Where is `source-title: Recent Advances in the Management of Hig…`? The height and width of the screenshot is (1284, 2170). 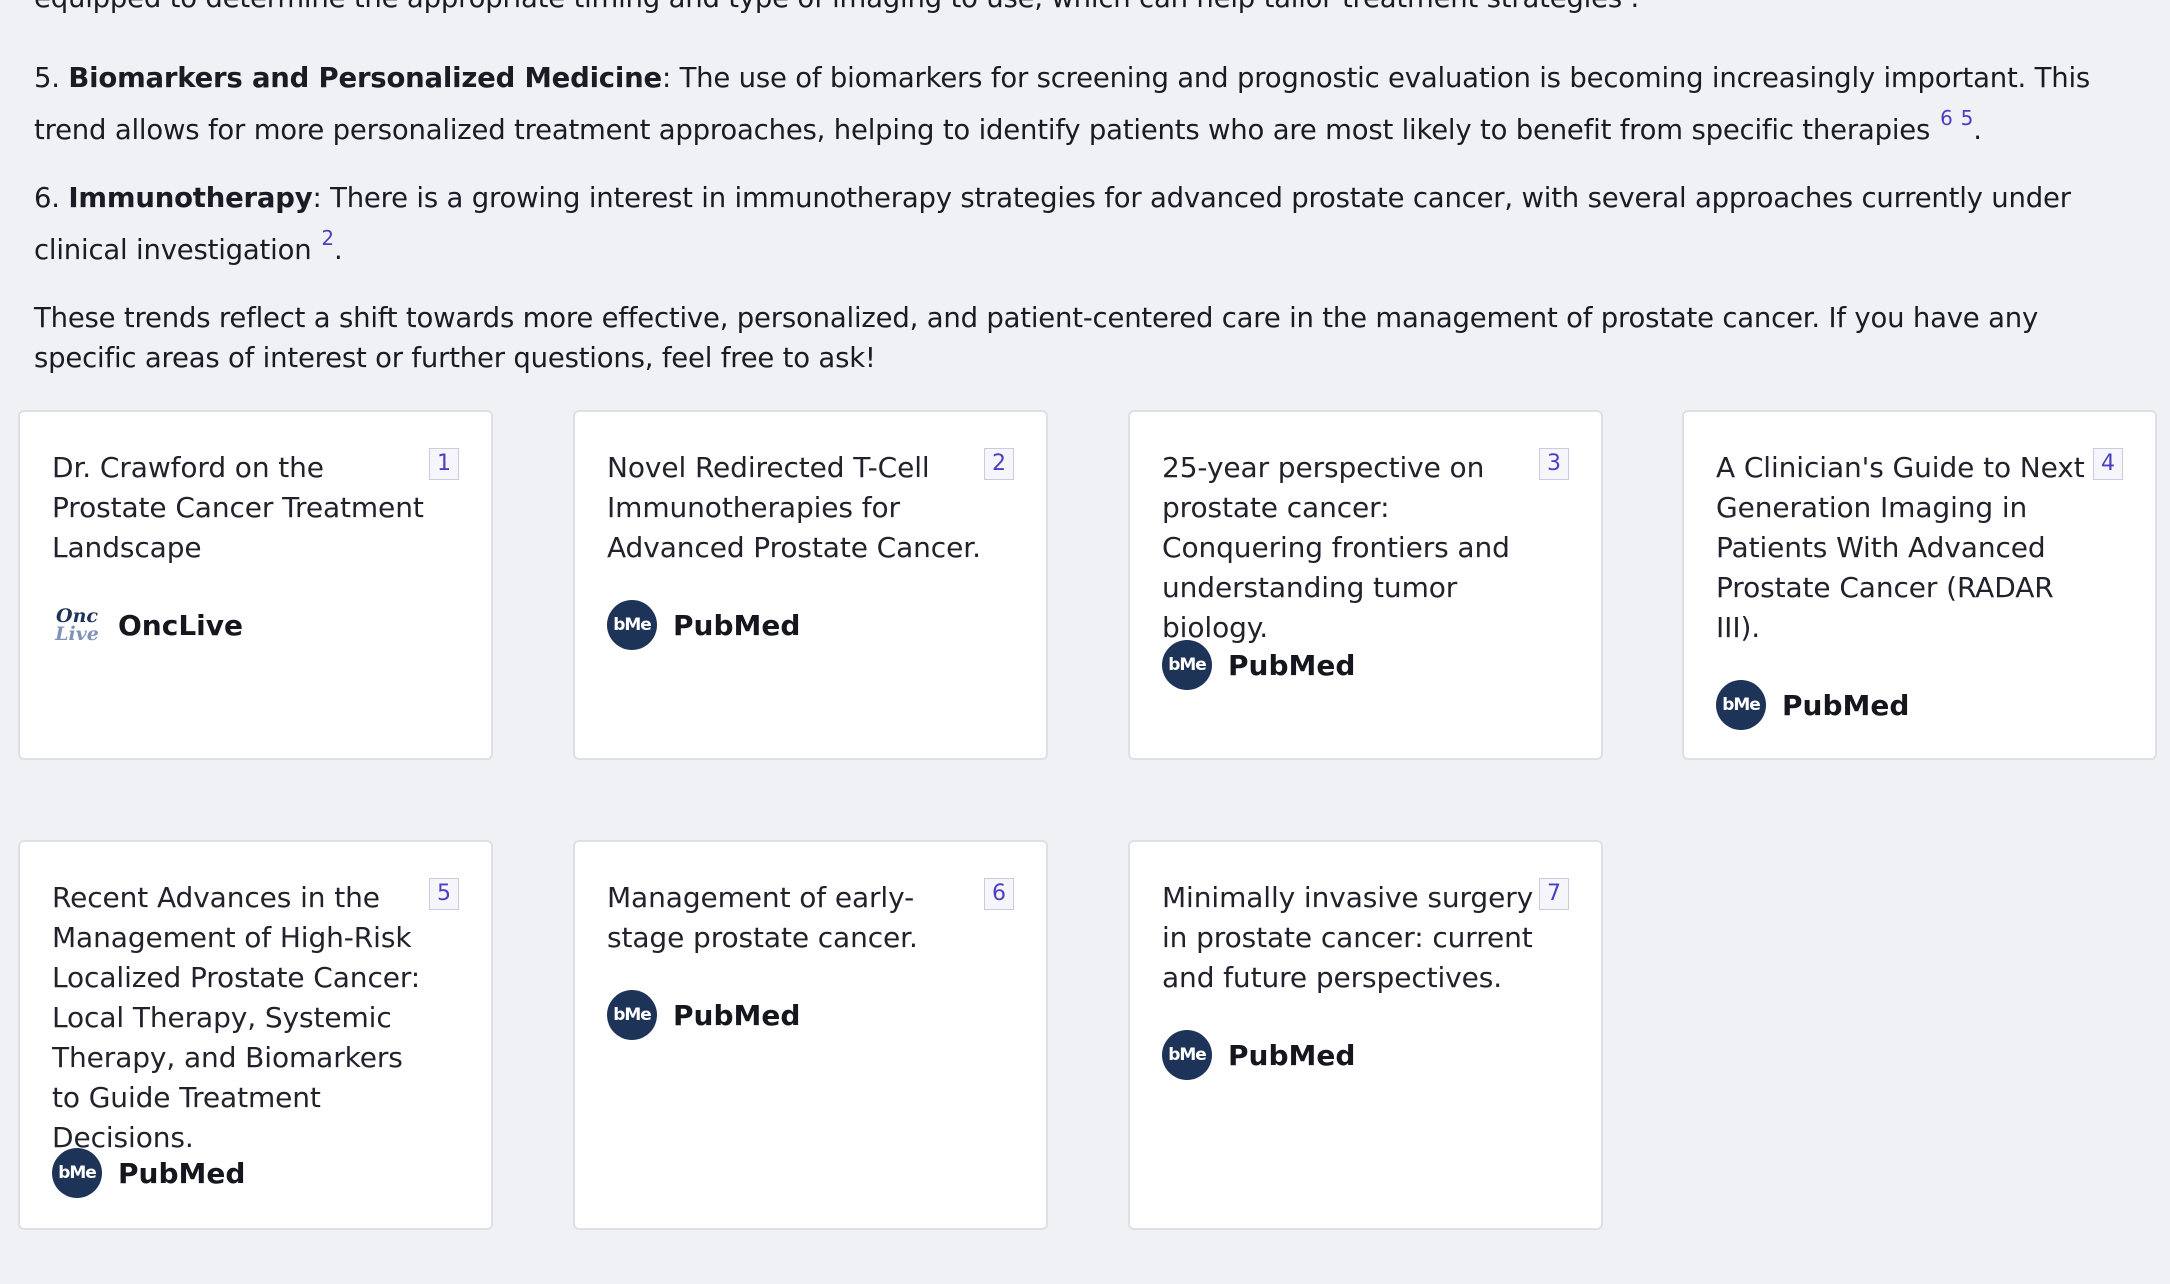
source-title: Recent Advances in the Management of Hig… is located at coordinates (236, 1017).